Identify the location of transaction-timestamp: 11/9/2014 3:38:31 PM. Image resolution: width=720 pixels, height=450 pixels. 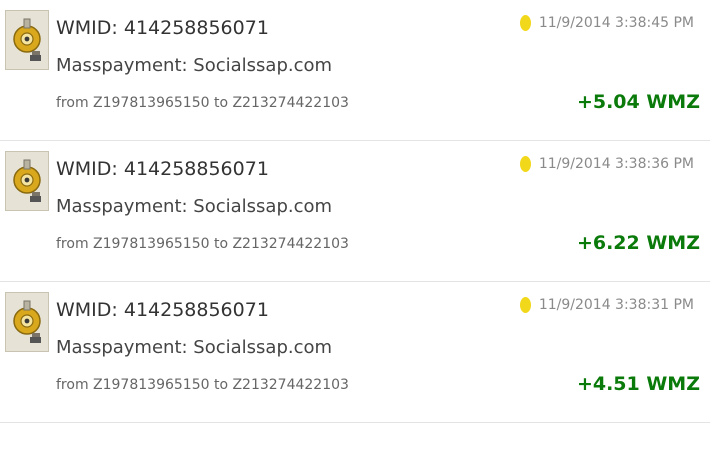
(606, 305).